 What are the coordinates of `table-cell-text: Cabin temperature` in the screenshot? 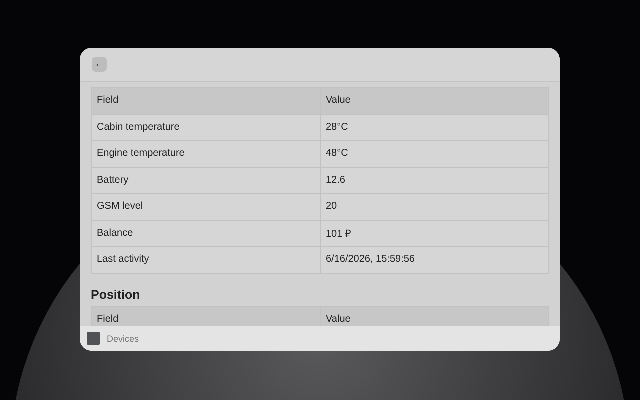 It's located at (138, 127).